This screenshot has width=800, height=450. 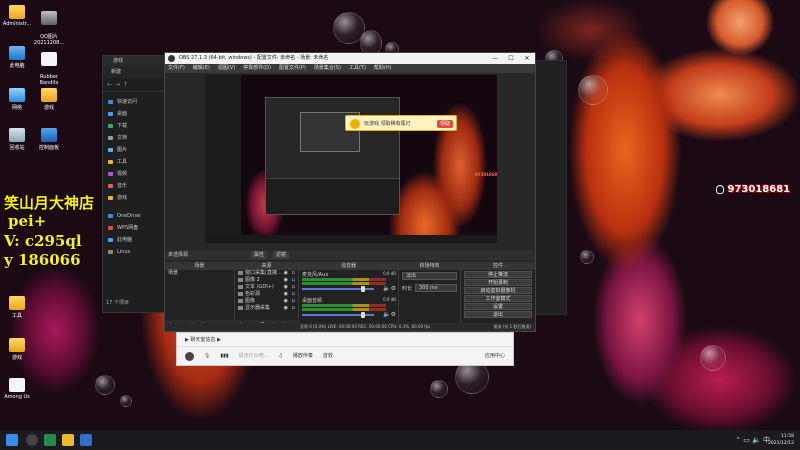 What do you see at coordinates (498, 290) in the screenshot?
I see `start-virtual-camera-button: 启动虚拟摄像机` at bounding box center [498, 290].